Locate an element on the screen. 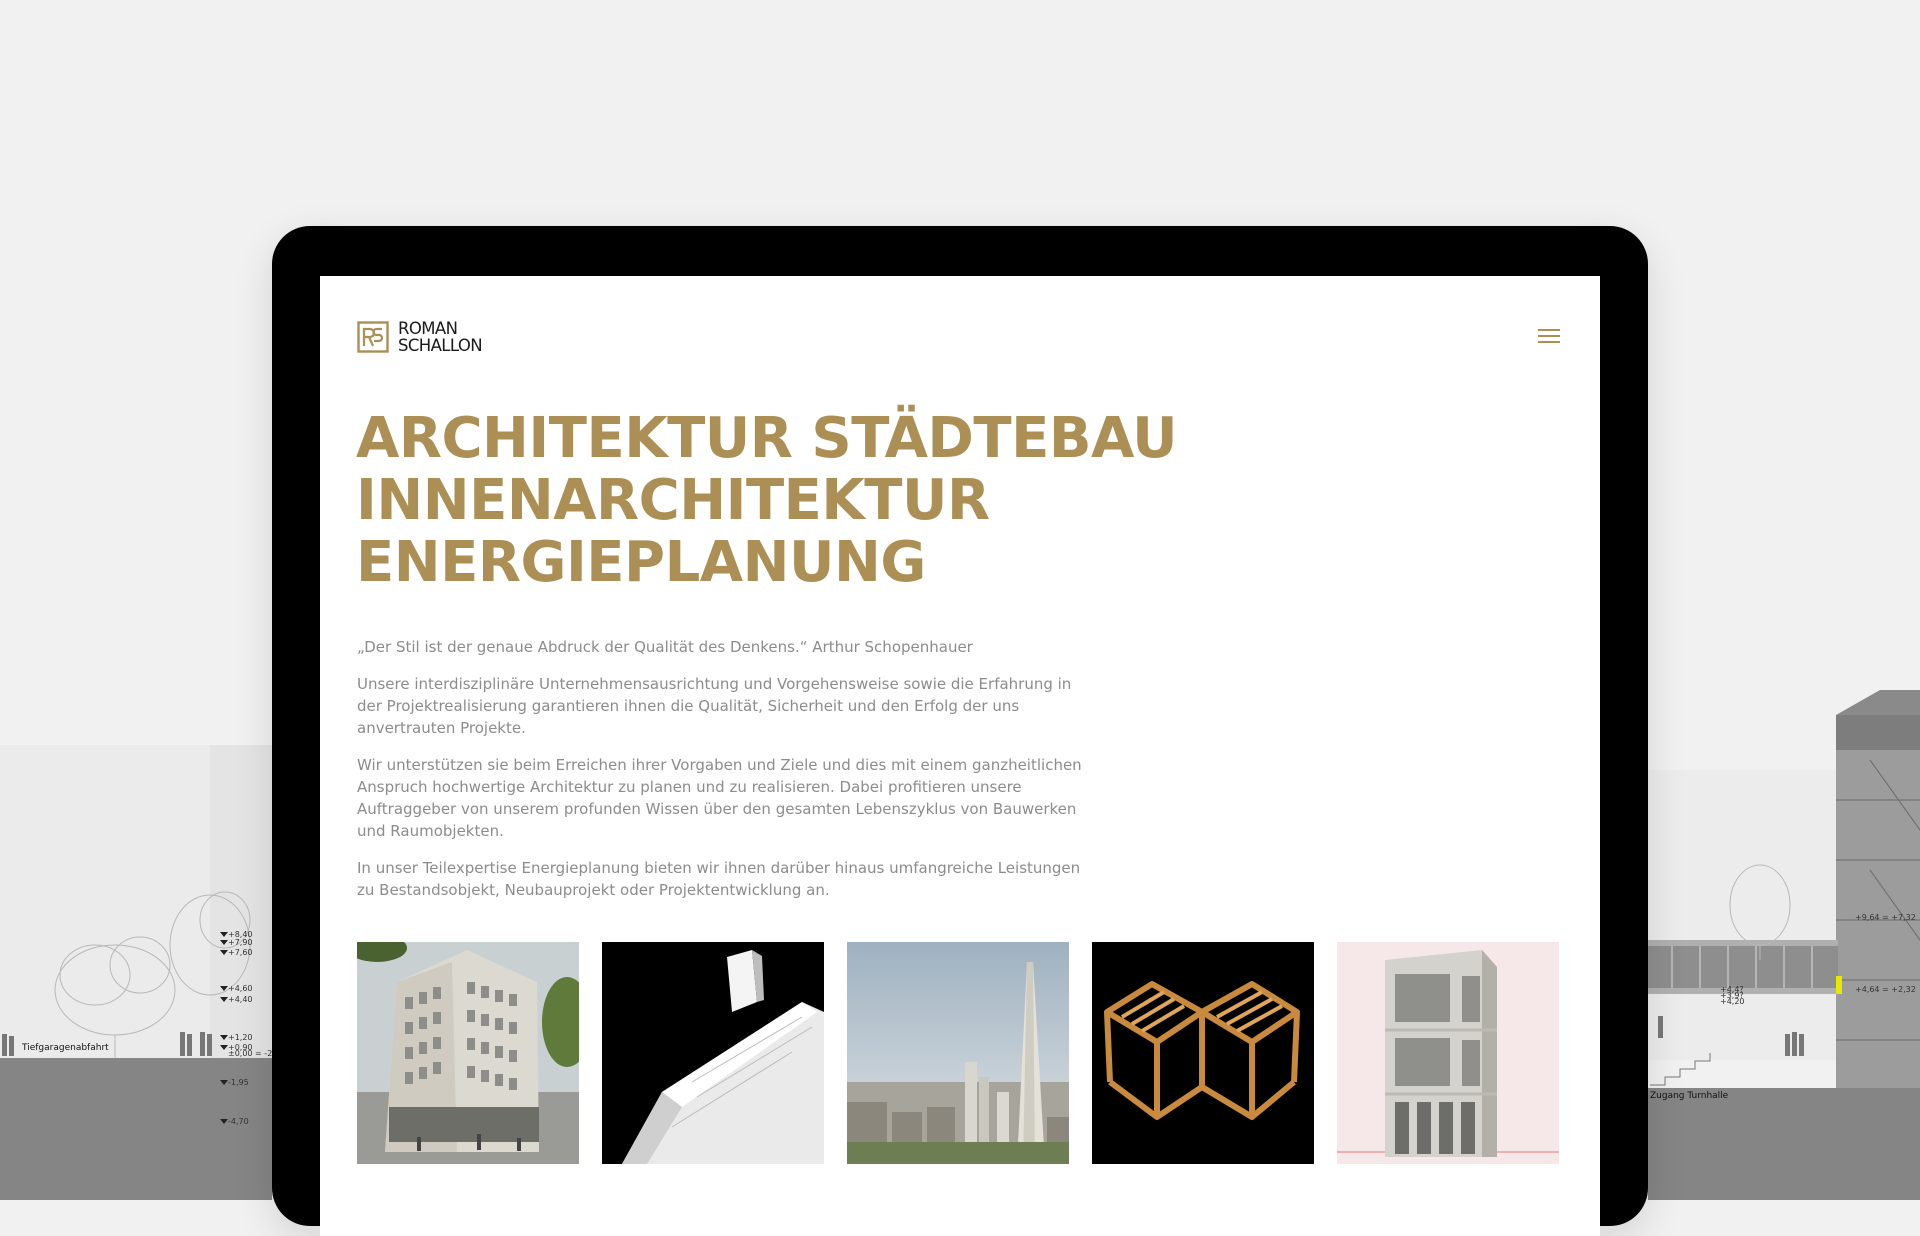 This screenshot has height=1236, width=1920. rs-monogram-icon is located at coordinates (373, 337).